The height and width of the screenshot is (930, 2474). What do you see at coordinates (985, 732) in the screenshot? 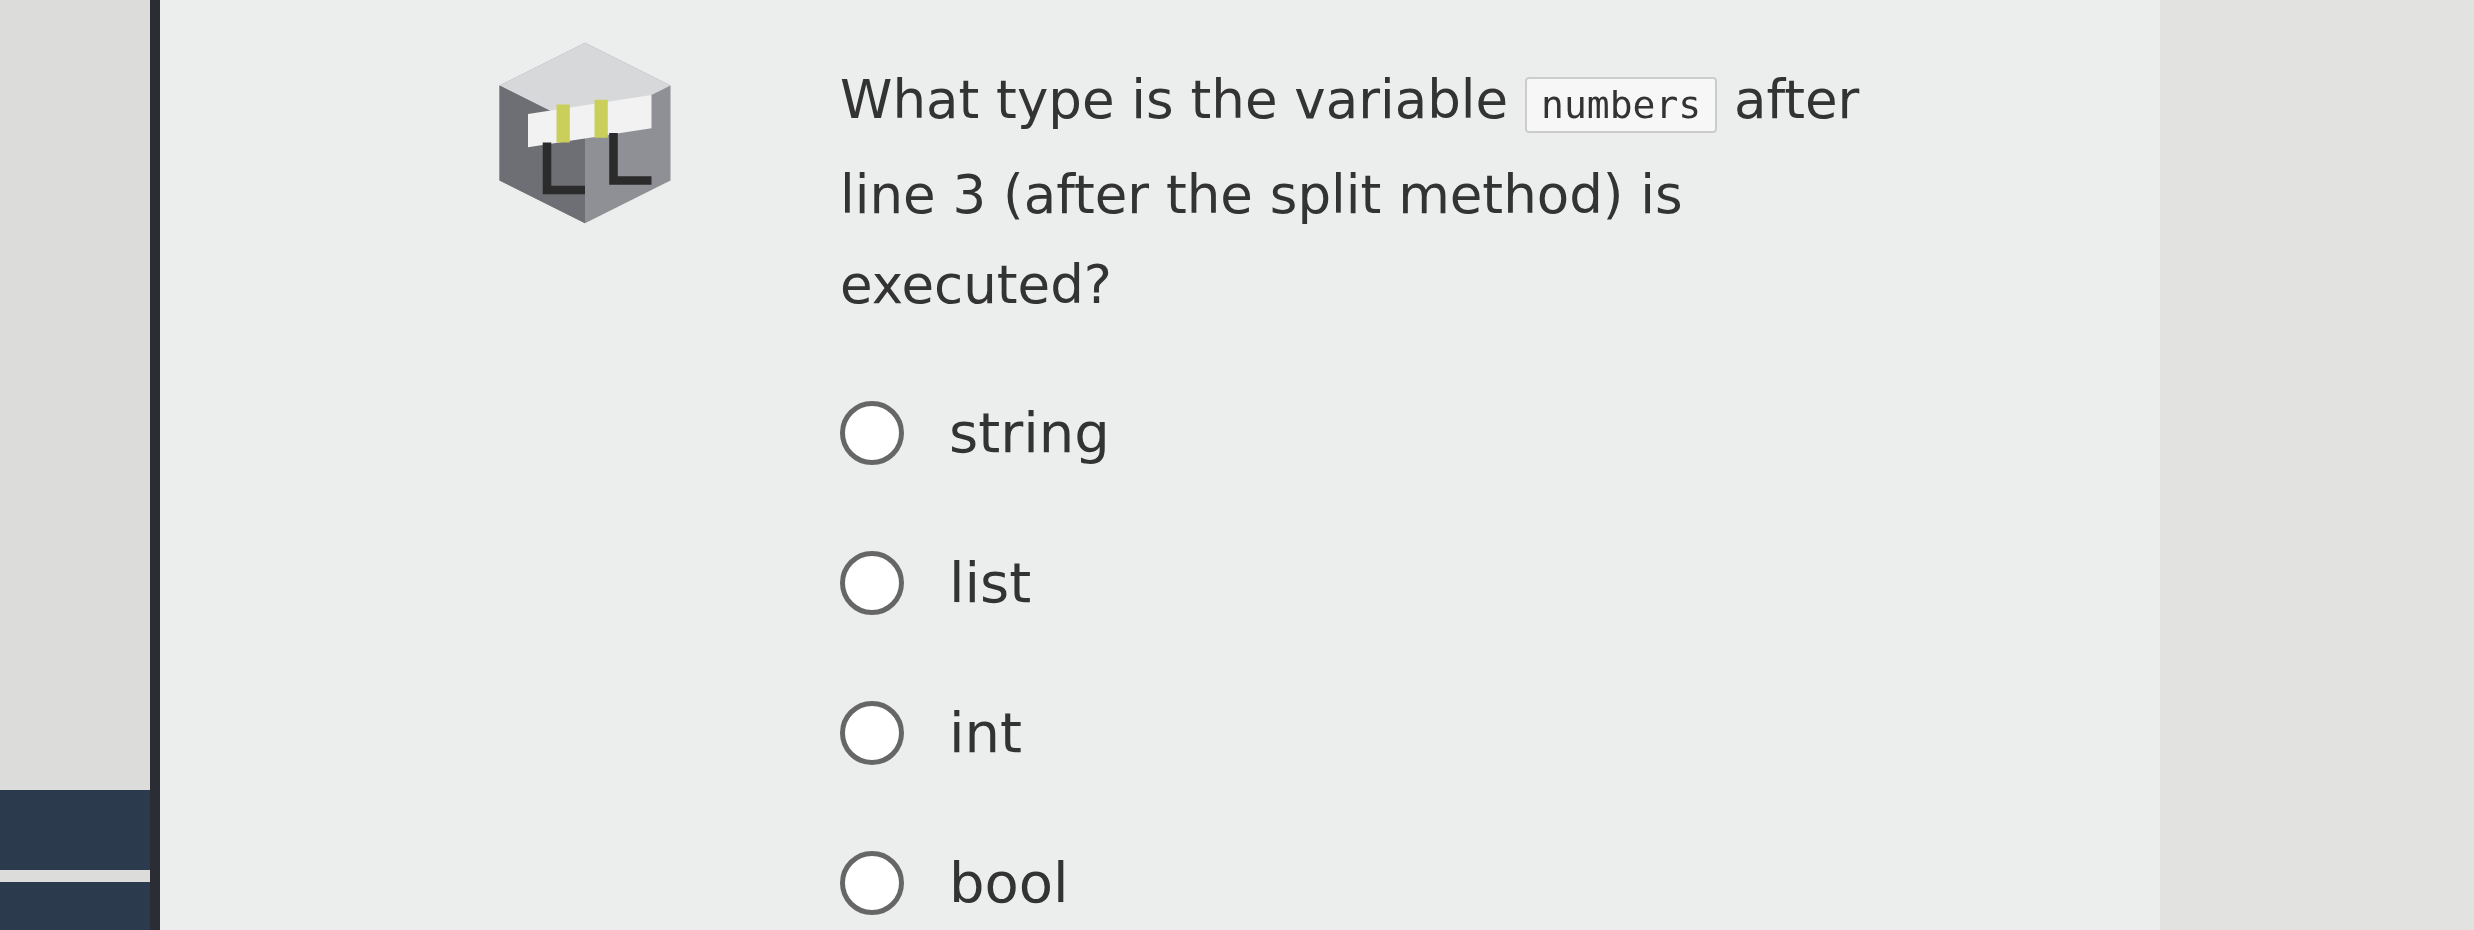
I see `option-label: int` at bounding box center [985, 732].